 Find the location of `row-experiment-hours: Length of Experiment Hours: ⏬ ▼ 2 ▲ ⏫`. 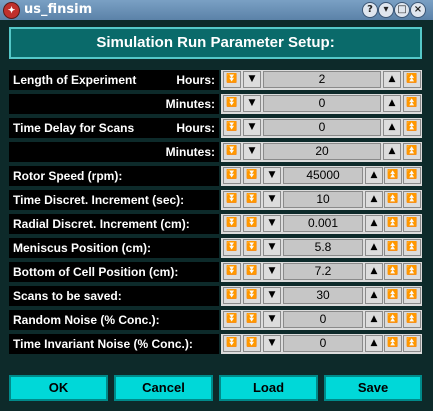

row-experiment-hours: Length of Experiment Hours: ⏬ ▼ 2 ▲ ⏫ is located at coordinates (215, 80).